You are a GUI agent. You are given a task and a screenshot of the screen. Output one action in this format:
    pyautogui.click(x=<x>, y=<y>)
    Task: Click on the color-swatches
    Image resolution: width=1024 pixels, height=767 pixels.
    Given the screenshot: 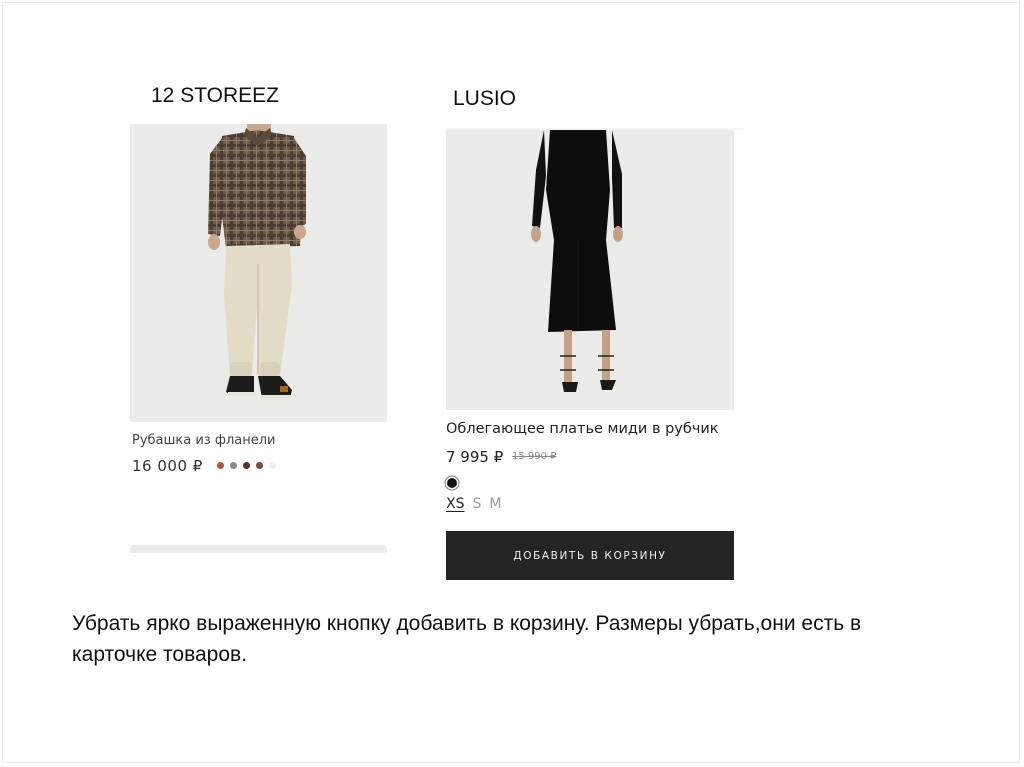 What is the action you would take?
    pyautogui.click(x=246, y=465)
    